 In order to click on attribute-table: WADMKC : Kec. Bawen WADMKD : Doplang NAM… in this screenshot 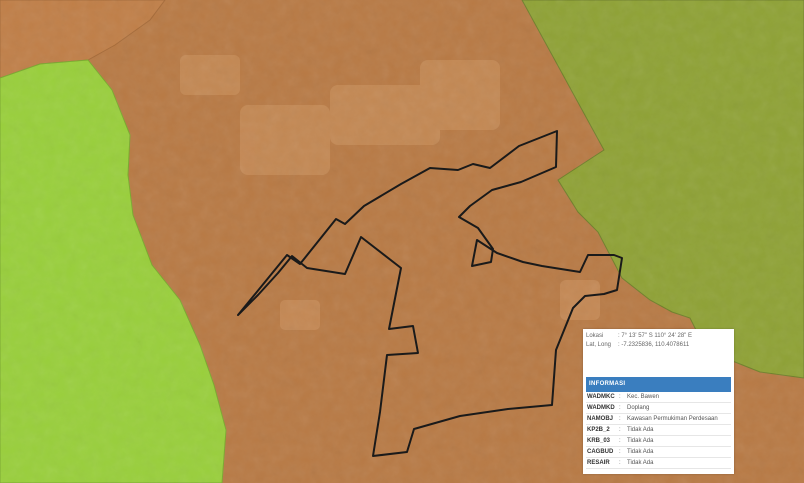, I will do `click(658, 430)`.